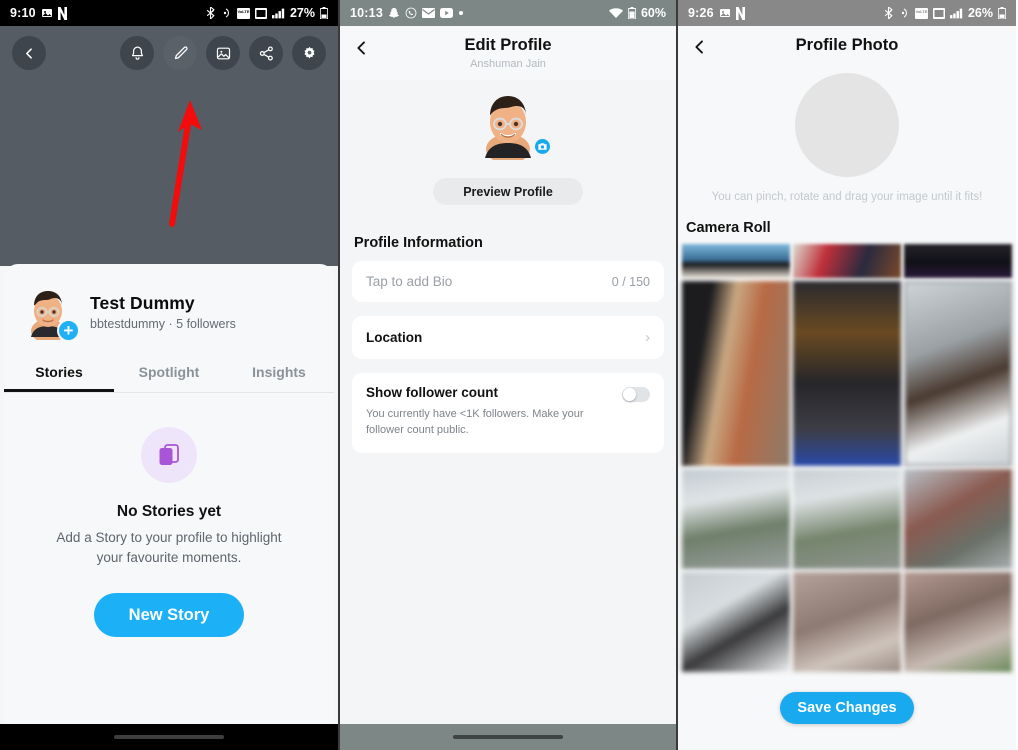 This screenshot has width=1018, height=750. Describe the element at coordinates (629, 394) in the screenshot. I see `toggle-knob` at that location.